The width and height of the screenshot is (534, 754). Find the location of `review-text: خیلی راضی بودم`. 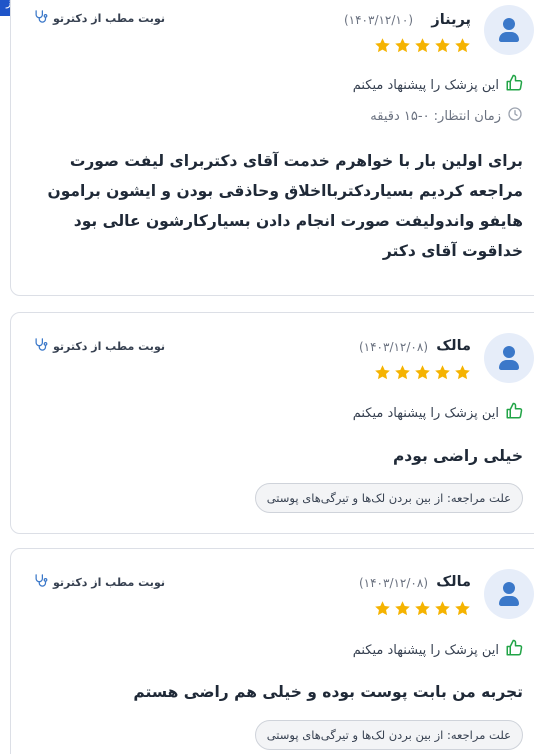

review-text: خیلی راضی بودم is located at coordinates (457, 456).